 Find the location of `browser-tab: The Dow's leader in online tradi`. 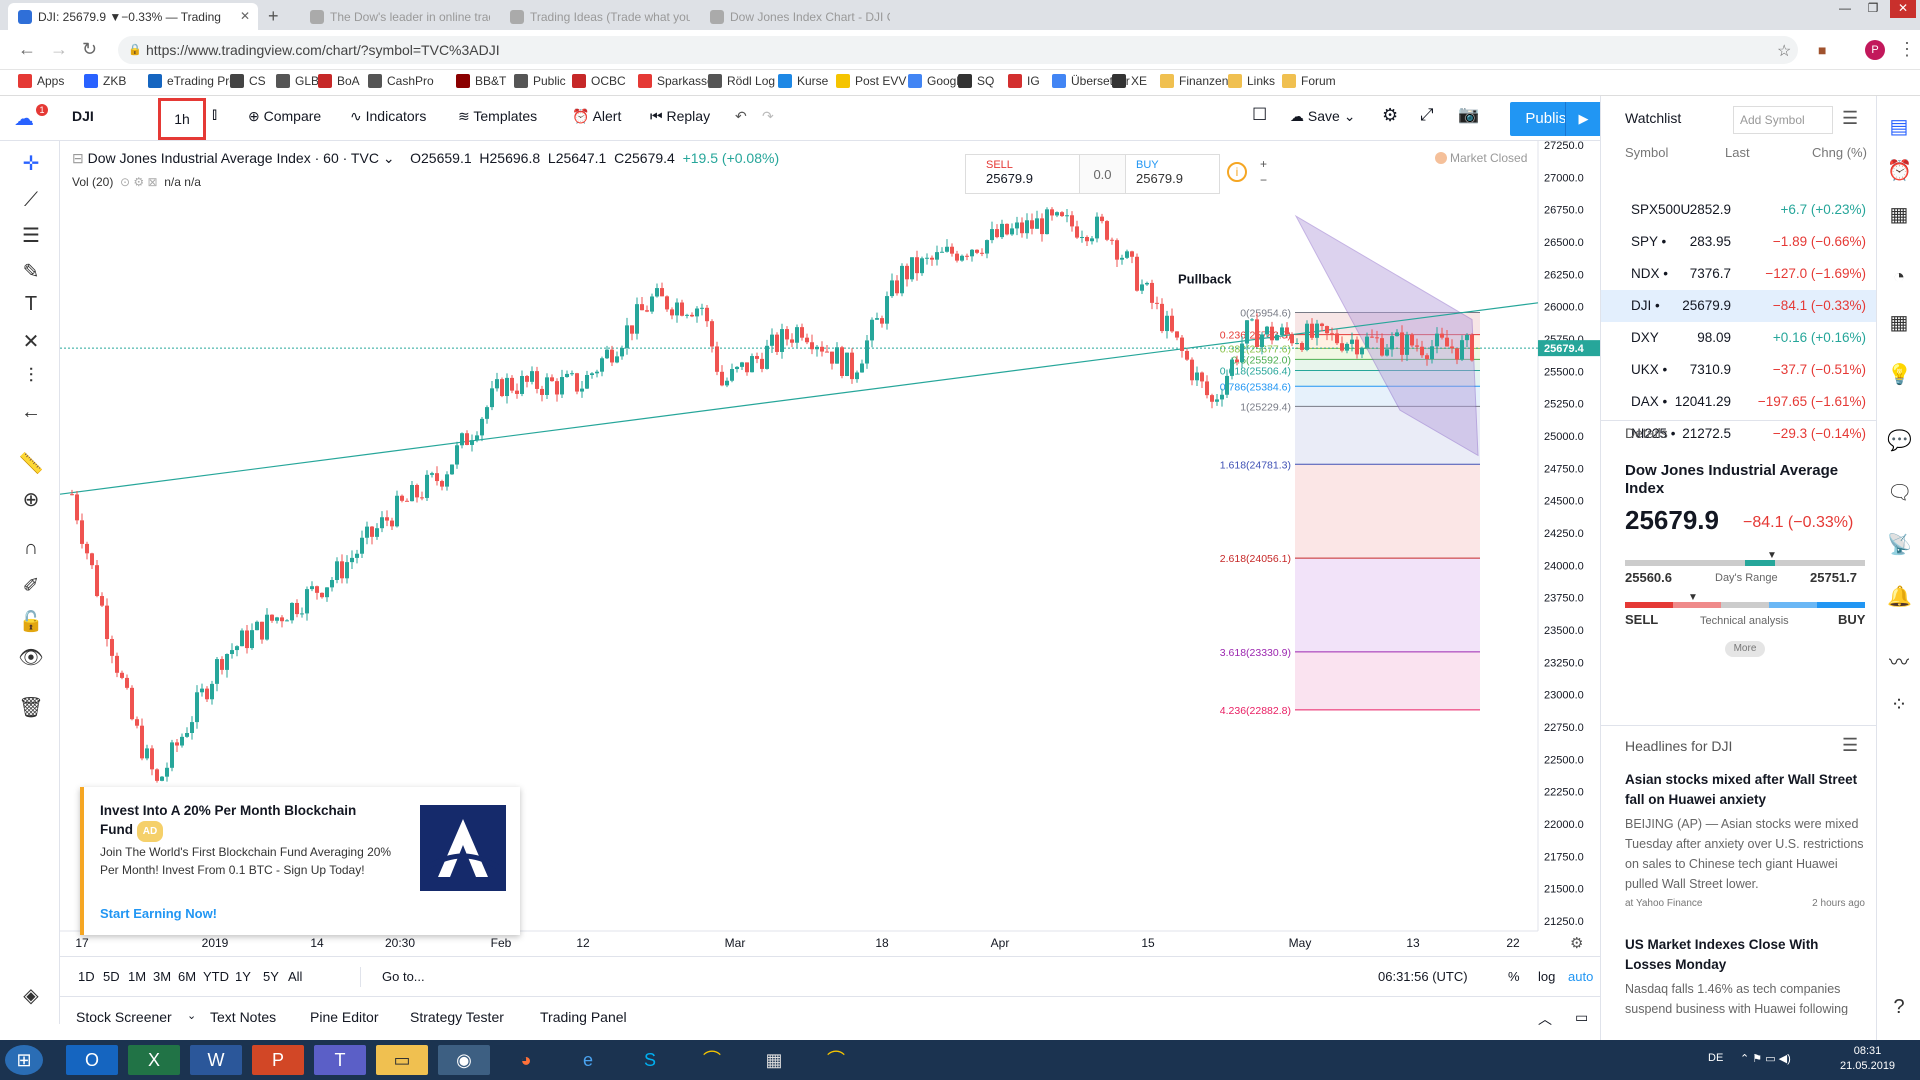

browser-tab: The Dow's leader in online tradi is located at coordinates (395, 16).